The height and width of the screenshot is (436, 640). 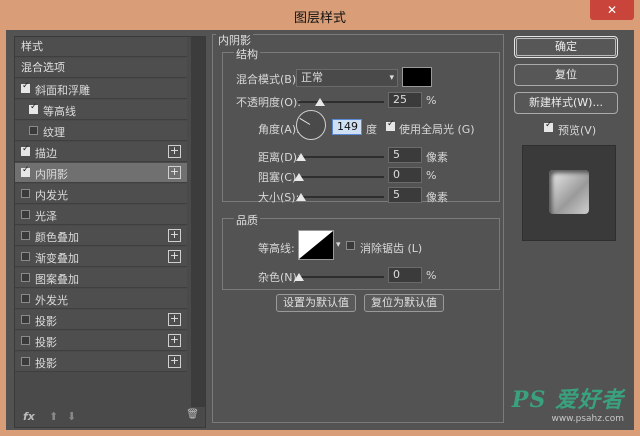 What do you see at coordinates (57, 258) in the screenshot?
I see `style-item-label: 渐变叠加` at bounding box center [57, 258].